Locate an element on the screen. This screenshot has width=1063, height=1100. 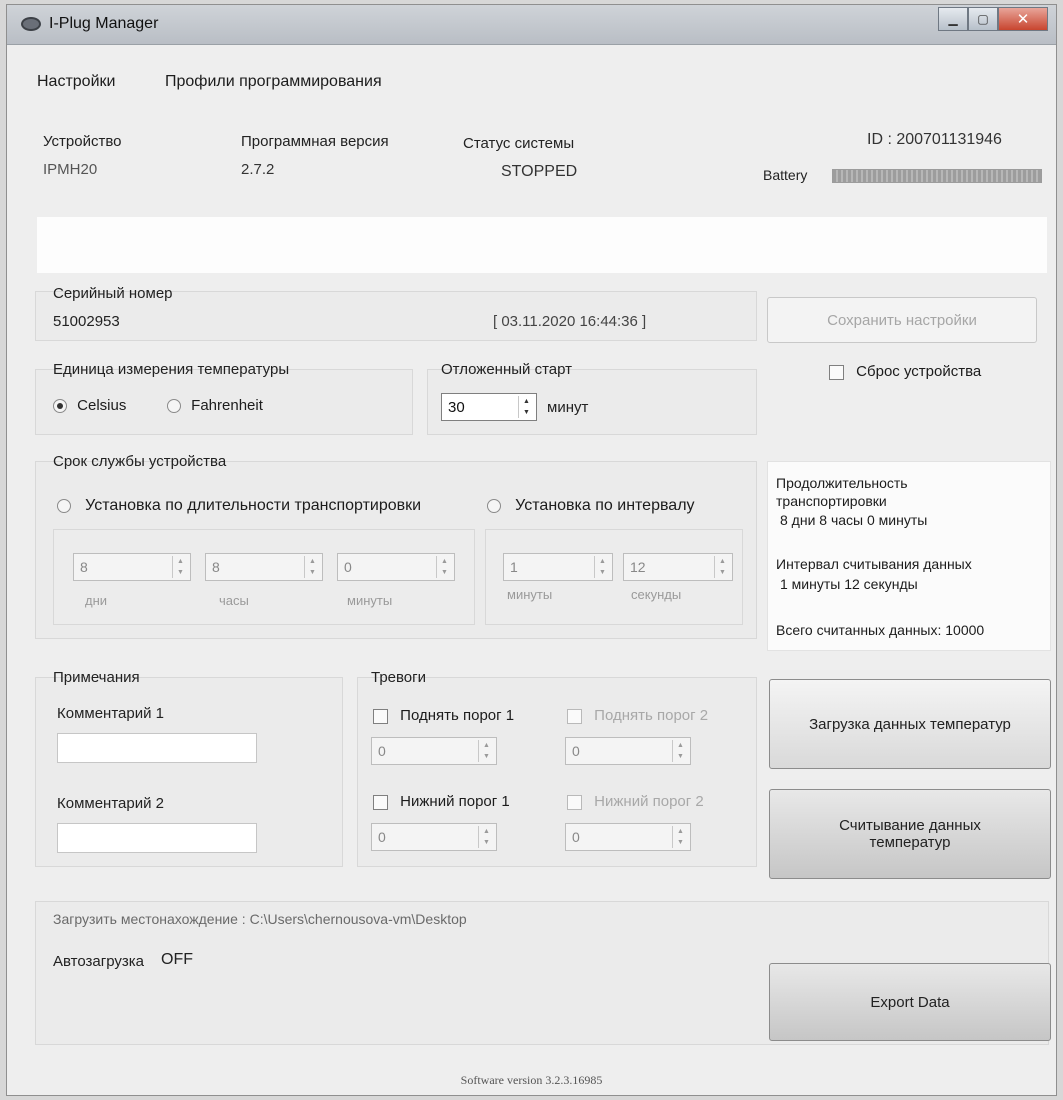
duration-summary-label: Продолжительность транспортировки is located at coordinates (842, 492).